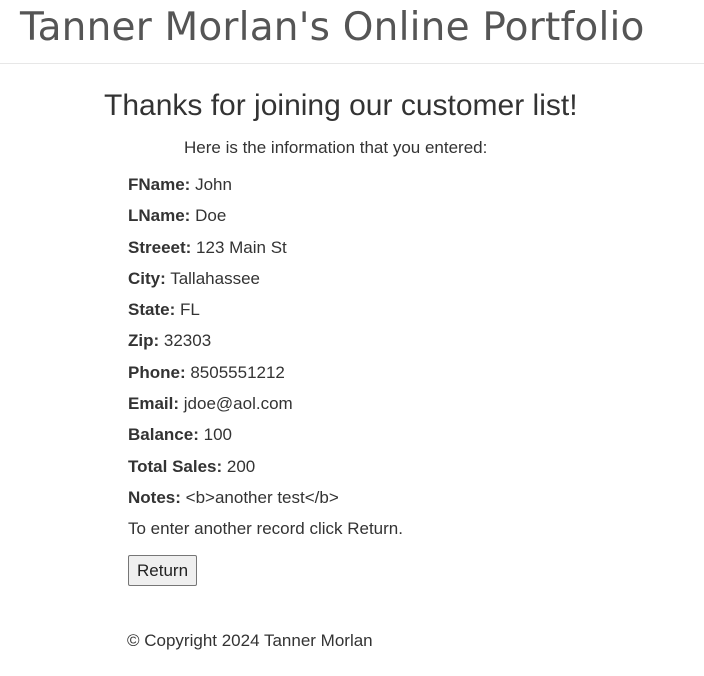 The width and height of the screenshot is (704, 676). I want to click on field-label: Total Sales:, so click(175, 466).